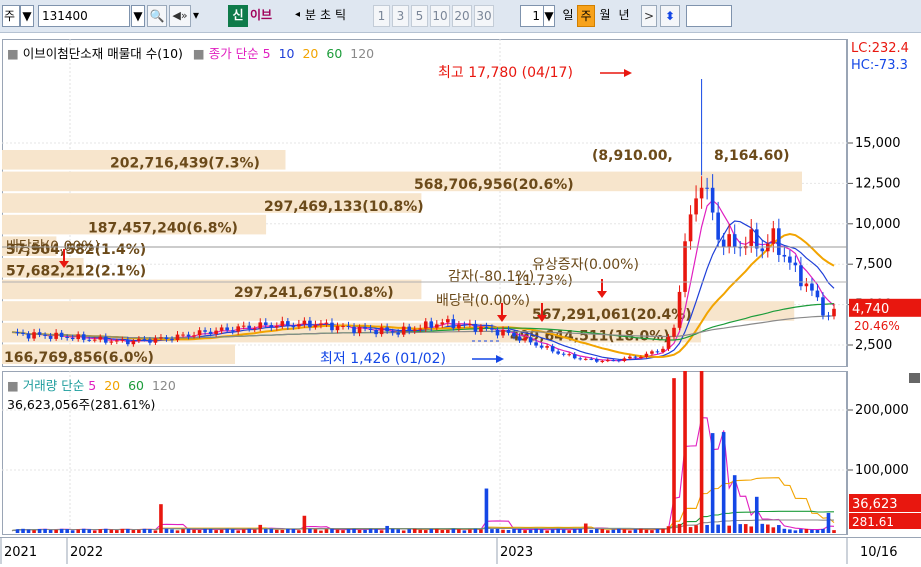 The height and width of the screenshot is (567, 921). What do you see at coordinates (532, 16) in the screenshot?
I see `period-count-input: 1` at bounding box center [532, 16].